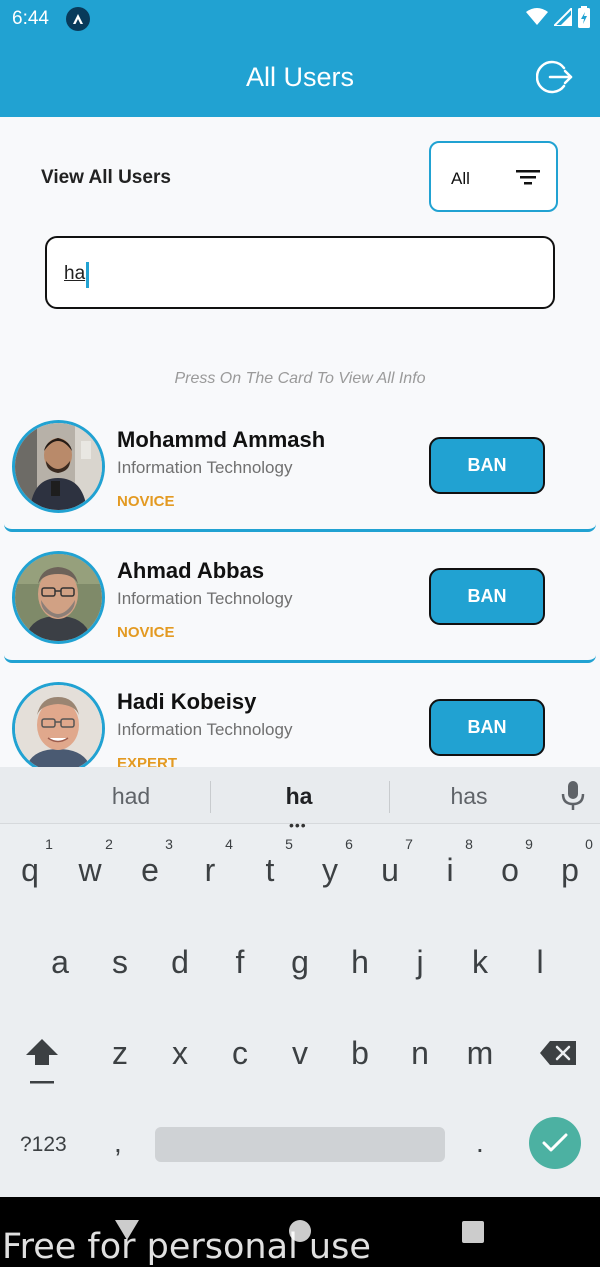 The image size is (600, 1267). Describe the element at coordinates (300, 18) in the screenshot. I see `status-bar: 6:44` at that location.